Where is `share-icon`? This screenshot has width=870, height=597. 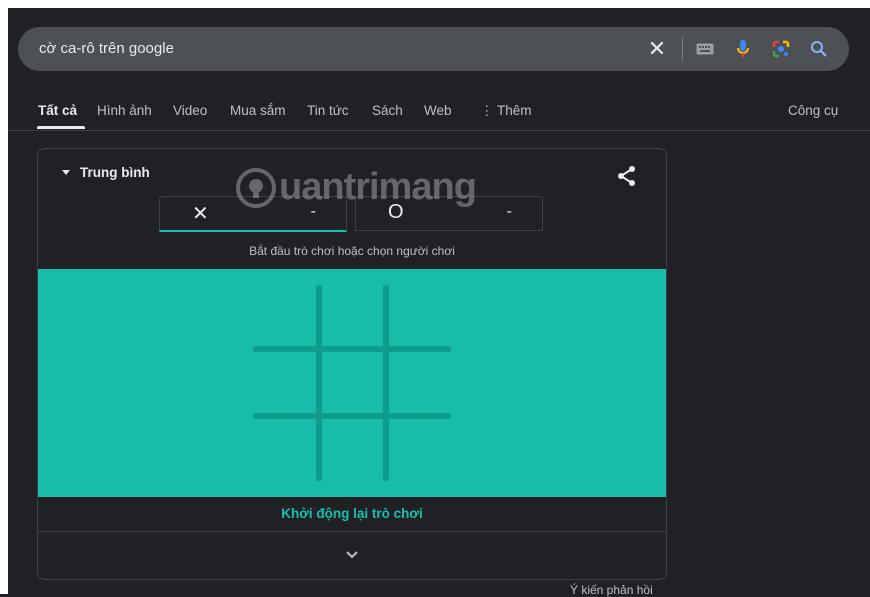 share-icon is located at coordinates (627, 176).